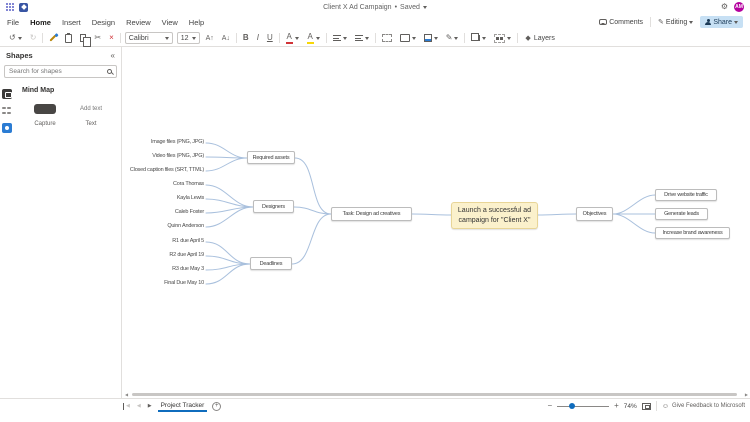 Image resolution: width=750 pixels, height=422 pixels. I want to click on font-color-button: A, so click(292, 38).